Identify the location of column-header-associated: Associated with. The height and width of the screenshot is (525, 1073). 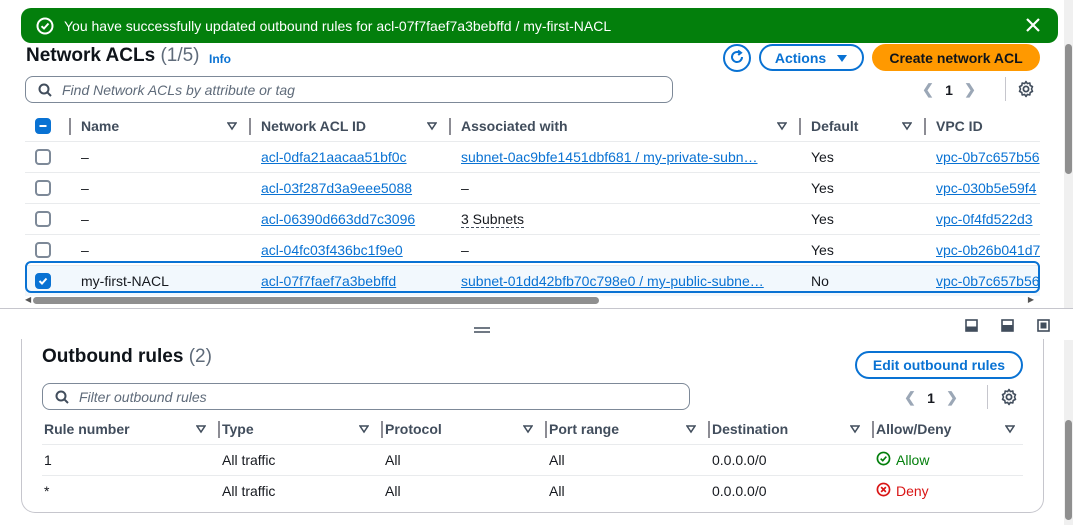
(626, 126).